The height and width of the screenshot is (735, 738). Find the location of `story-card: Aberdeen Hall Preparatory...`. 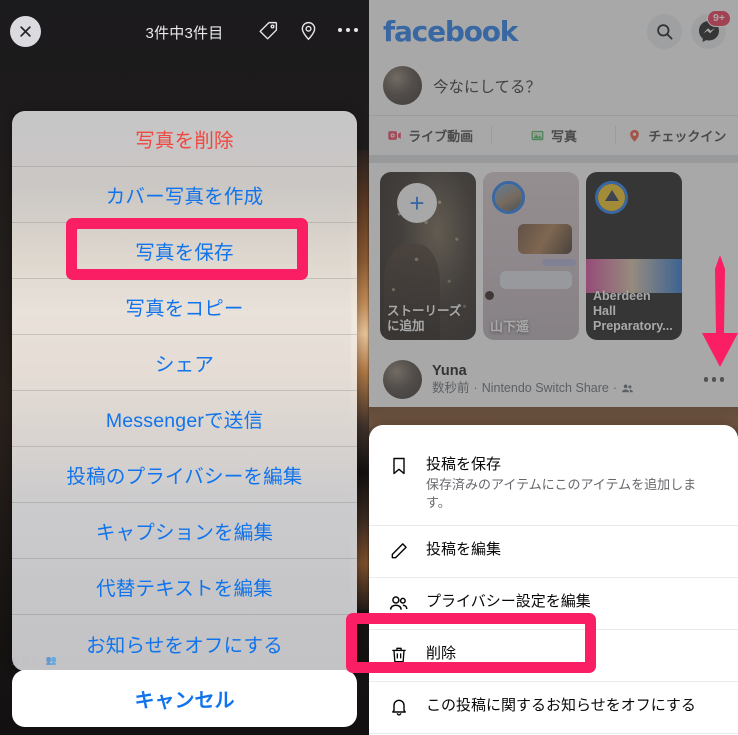

story-card: Aberdeen Hall Preparatory... is located at coordinates (634, 256).